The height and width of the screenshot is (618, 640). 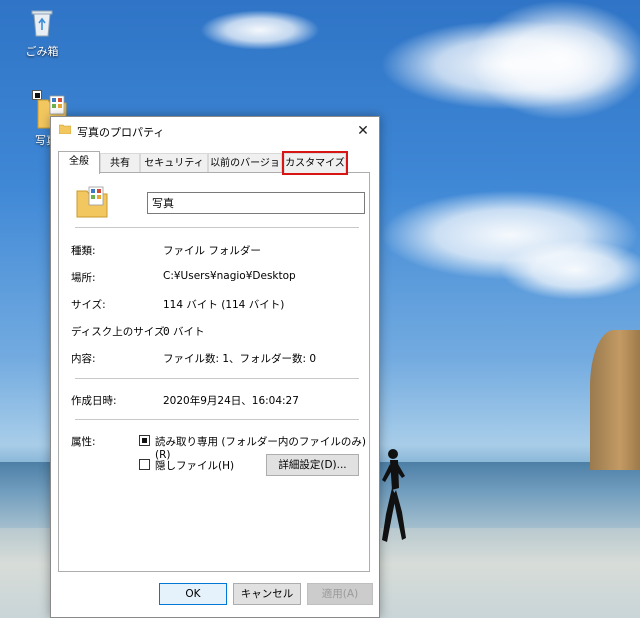 I want to click on tab-strip: 全般 共有 セキュリティ 以前のバージョン カスタマイズ, so click(x=215, y=170).